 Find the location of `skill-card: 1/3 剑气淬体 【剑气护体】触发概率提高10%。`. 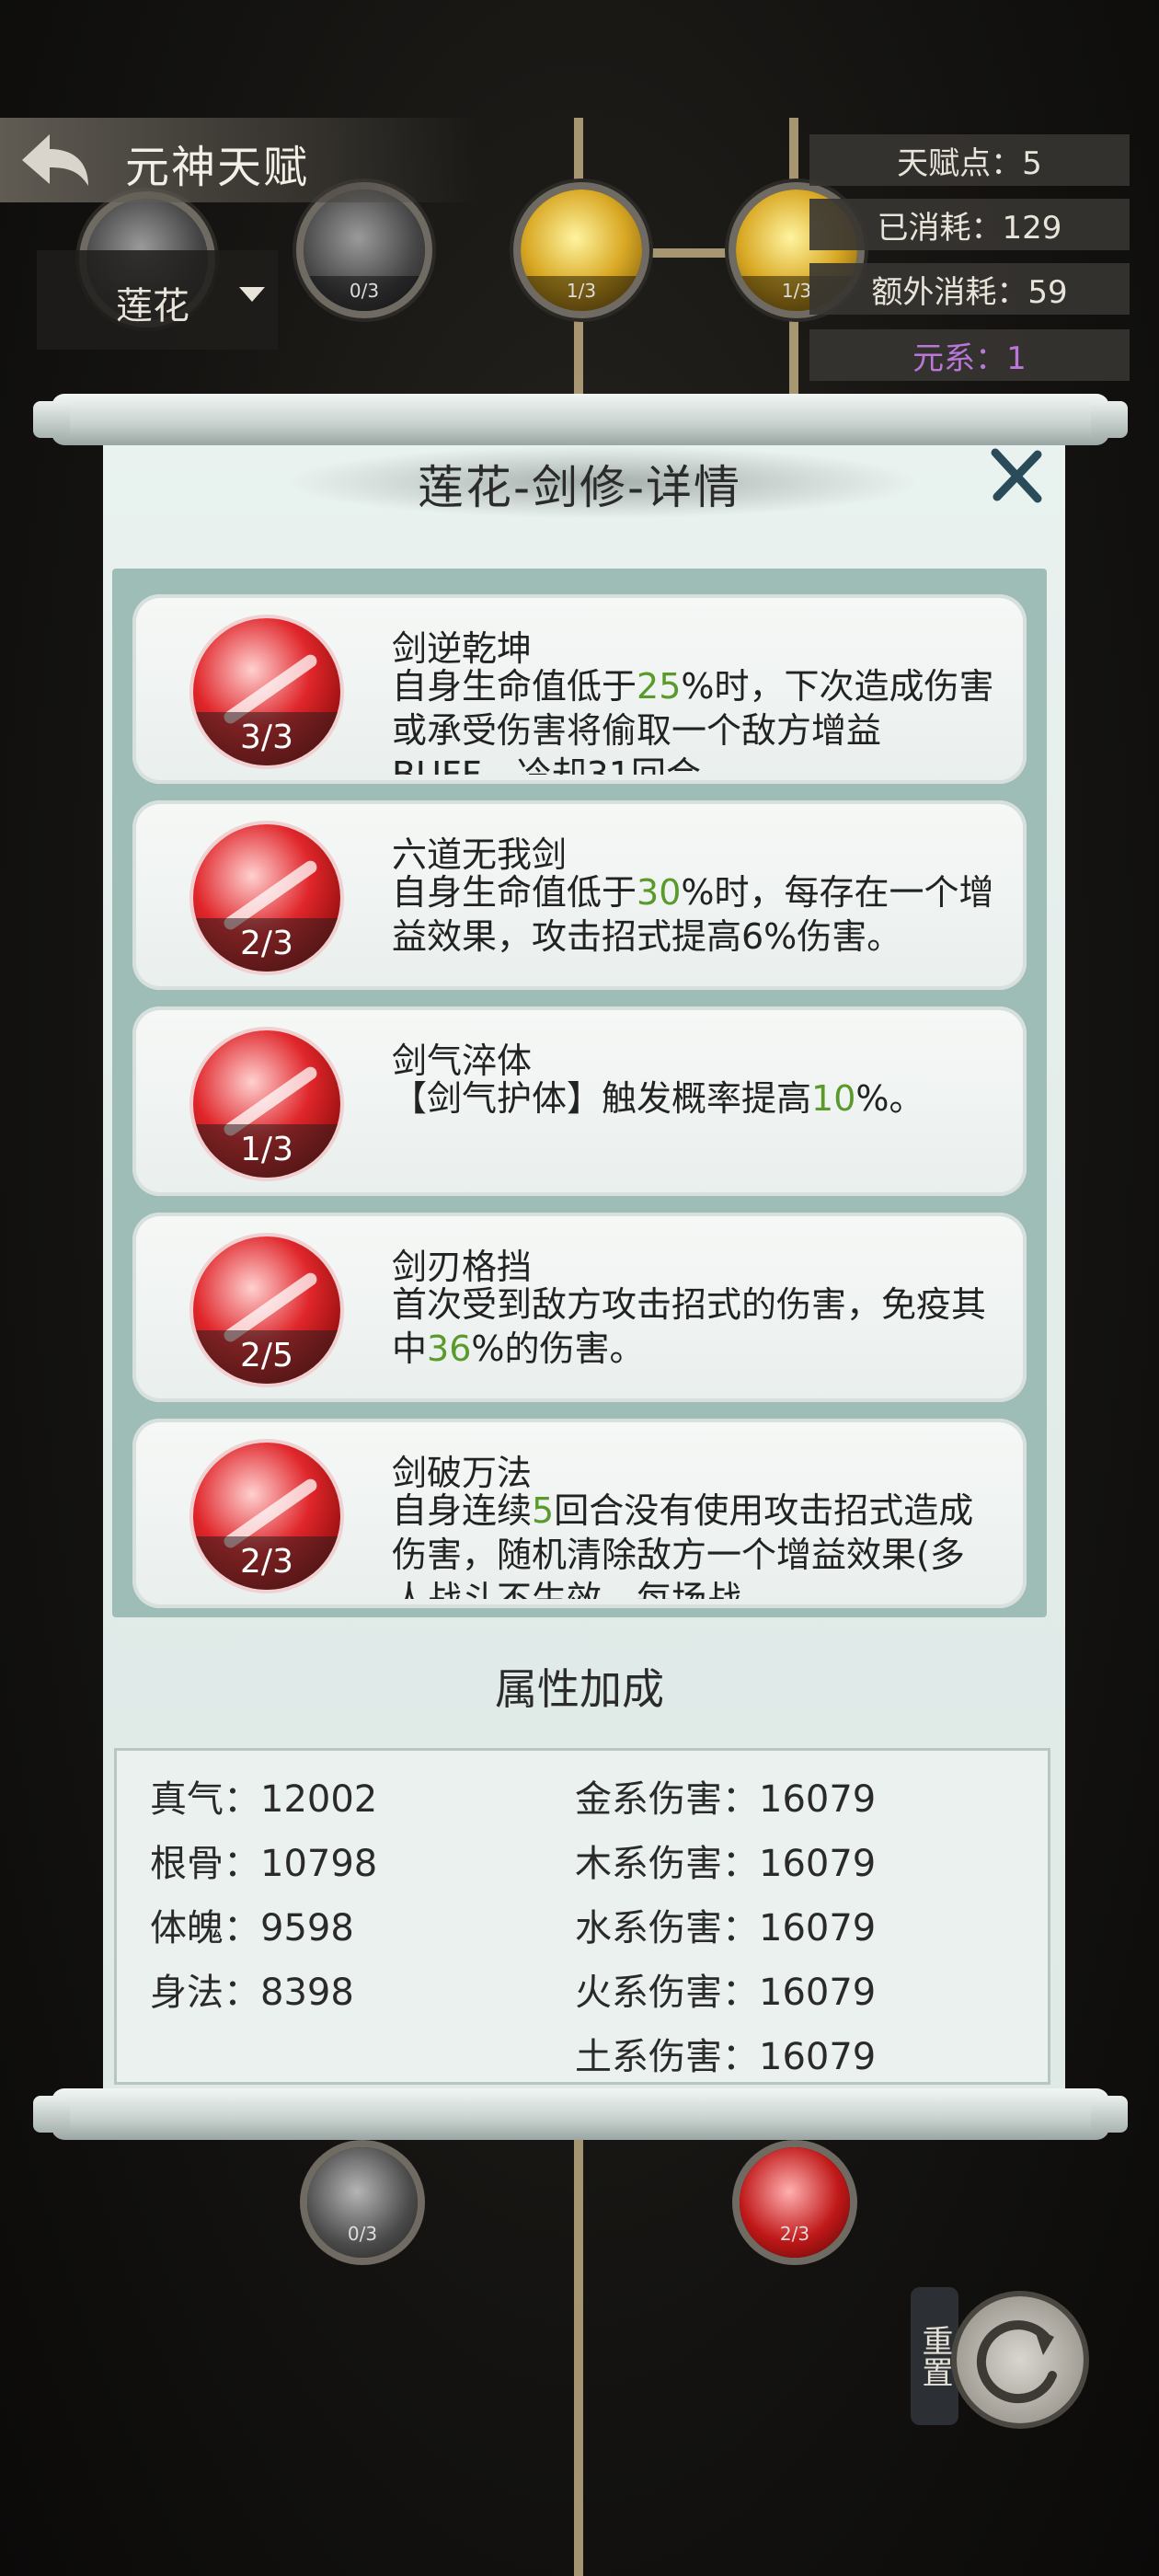

skill-card: 1/3 剑气淬体 【剑气护体】触发概率提高10%。 is located at coordinates (579, 1101).